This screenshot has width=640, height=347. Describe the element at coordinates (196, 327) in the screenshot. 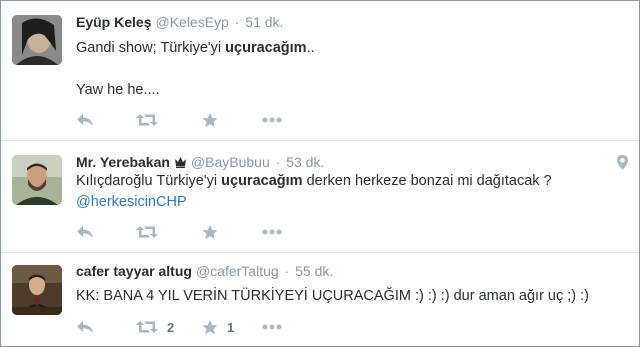

I see `tweet-actions: 2 1` at that location.